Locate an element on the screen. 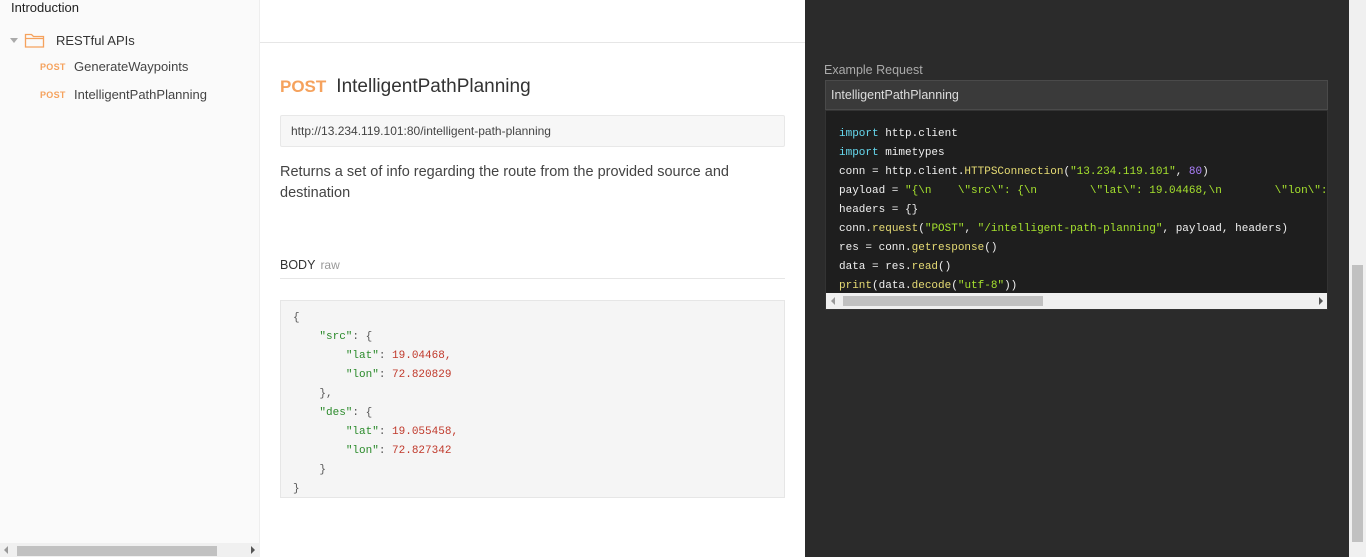 The width and height of the screenshot is (1366, 557). sidebar-introduction-link: Introduction is located at coordinates (45, 7).